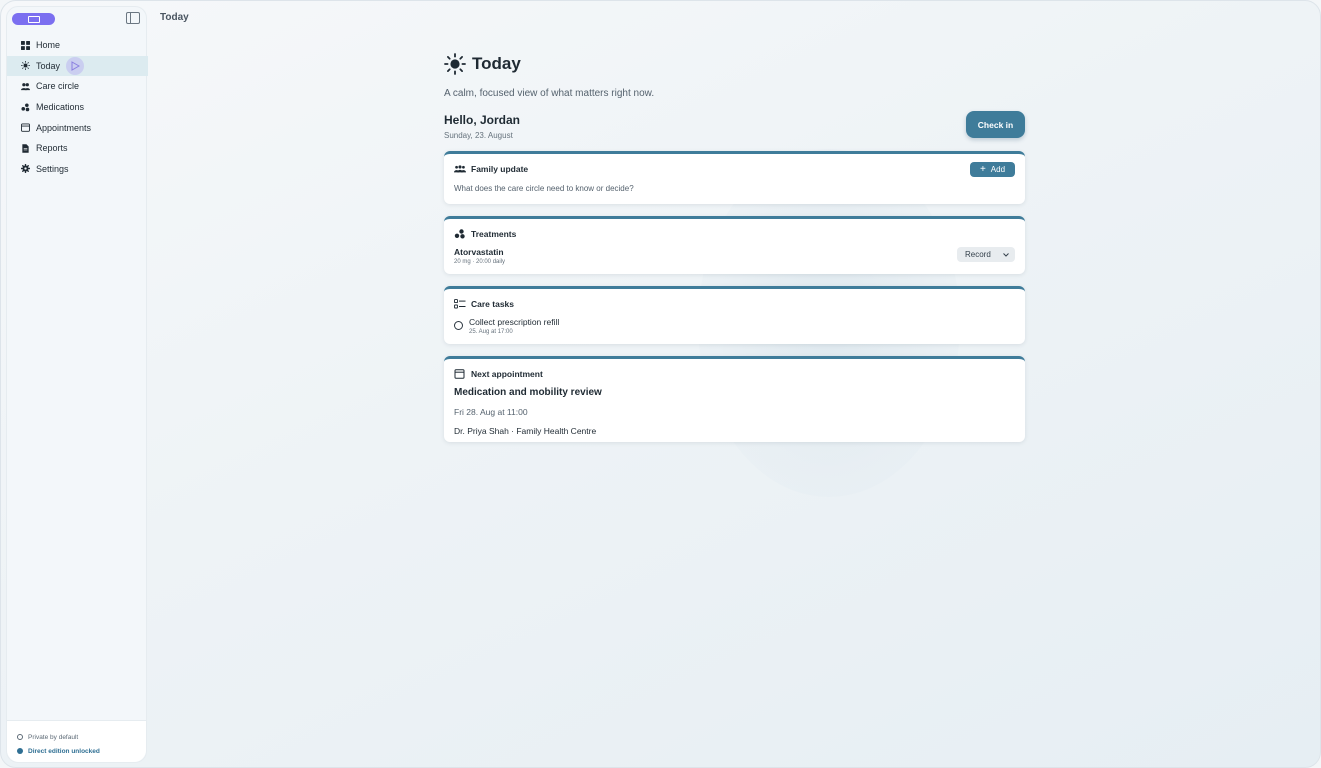 The width and height of the screenshot is (1321, 768). I want to click on page-title: Today, so click(734, 64).